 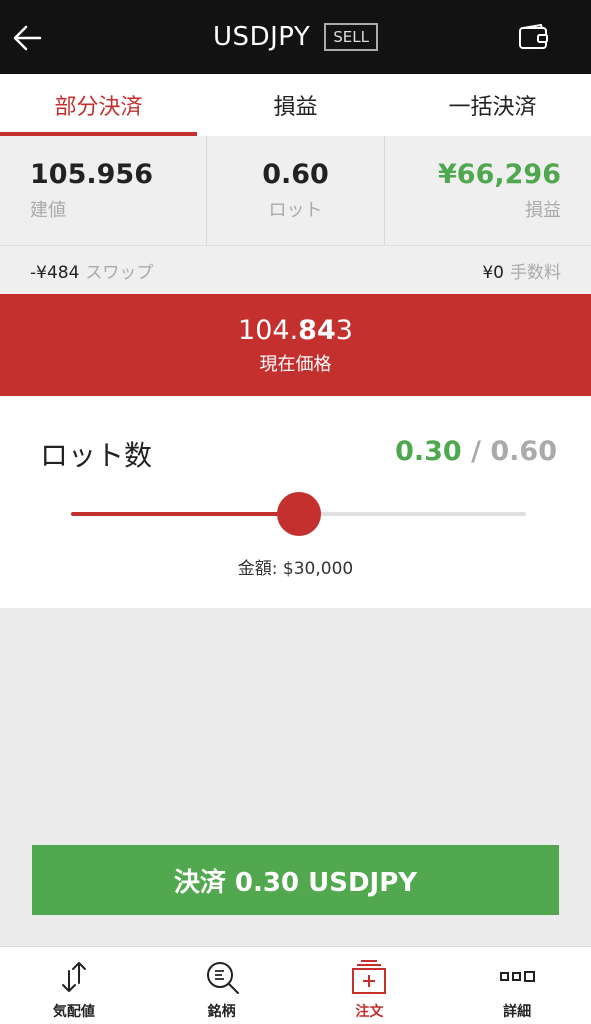 I want to click on side-badge: SELL, so click(x=351, y=37).